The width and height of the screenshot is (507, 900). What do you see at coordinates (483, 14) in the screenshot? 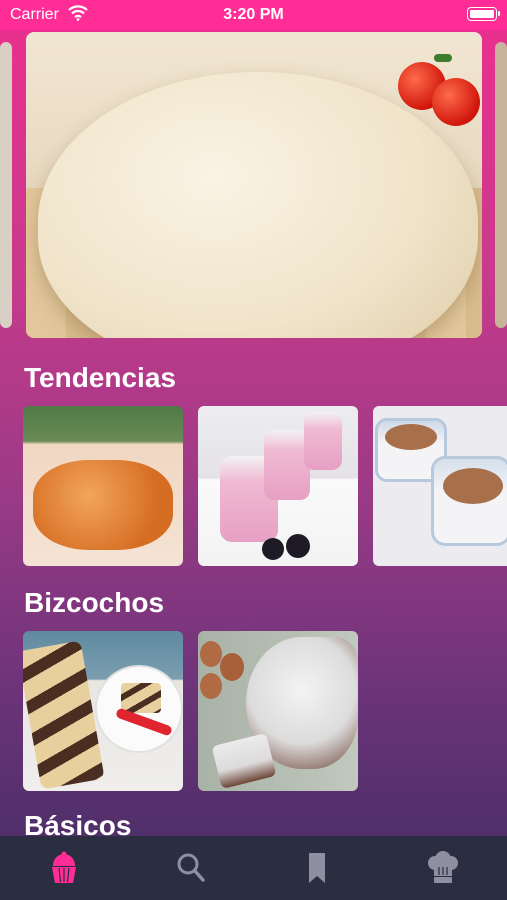
I see `battery-icon` at bounding box center [483, 14].